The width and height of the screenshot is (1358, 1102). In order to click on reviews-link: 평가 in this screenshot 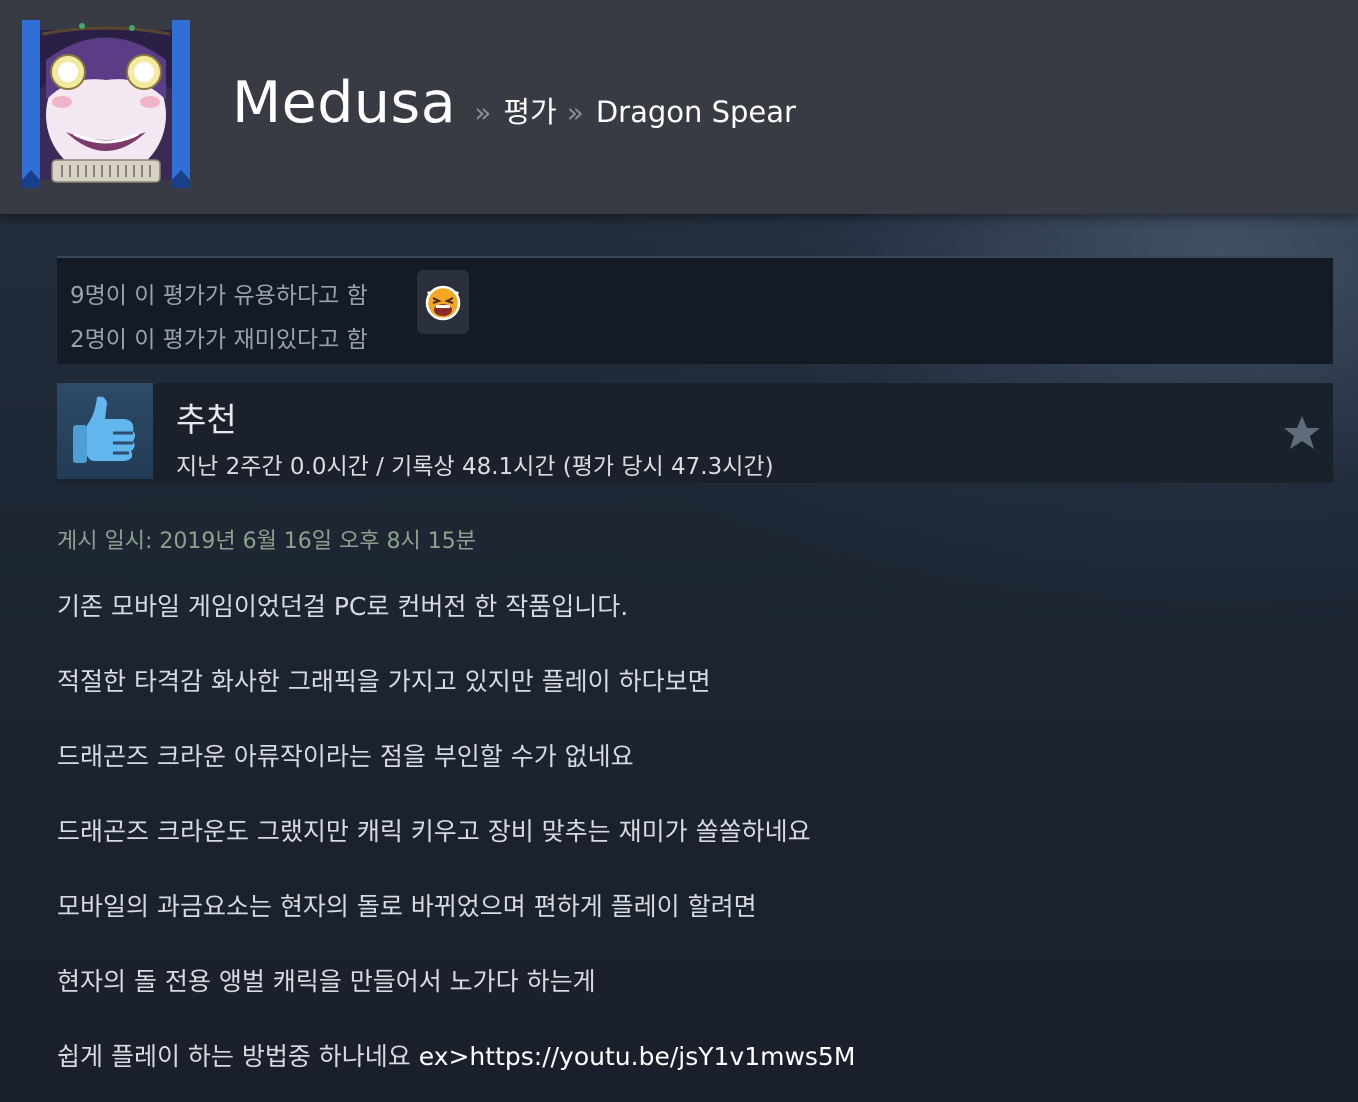, I will do `click(529, 110)`.